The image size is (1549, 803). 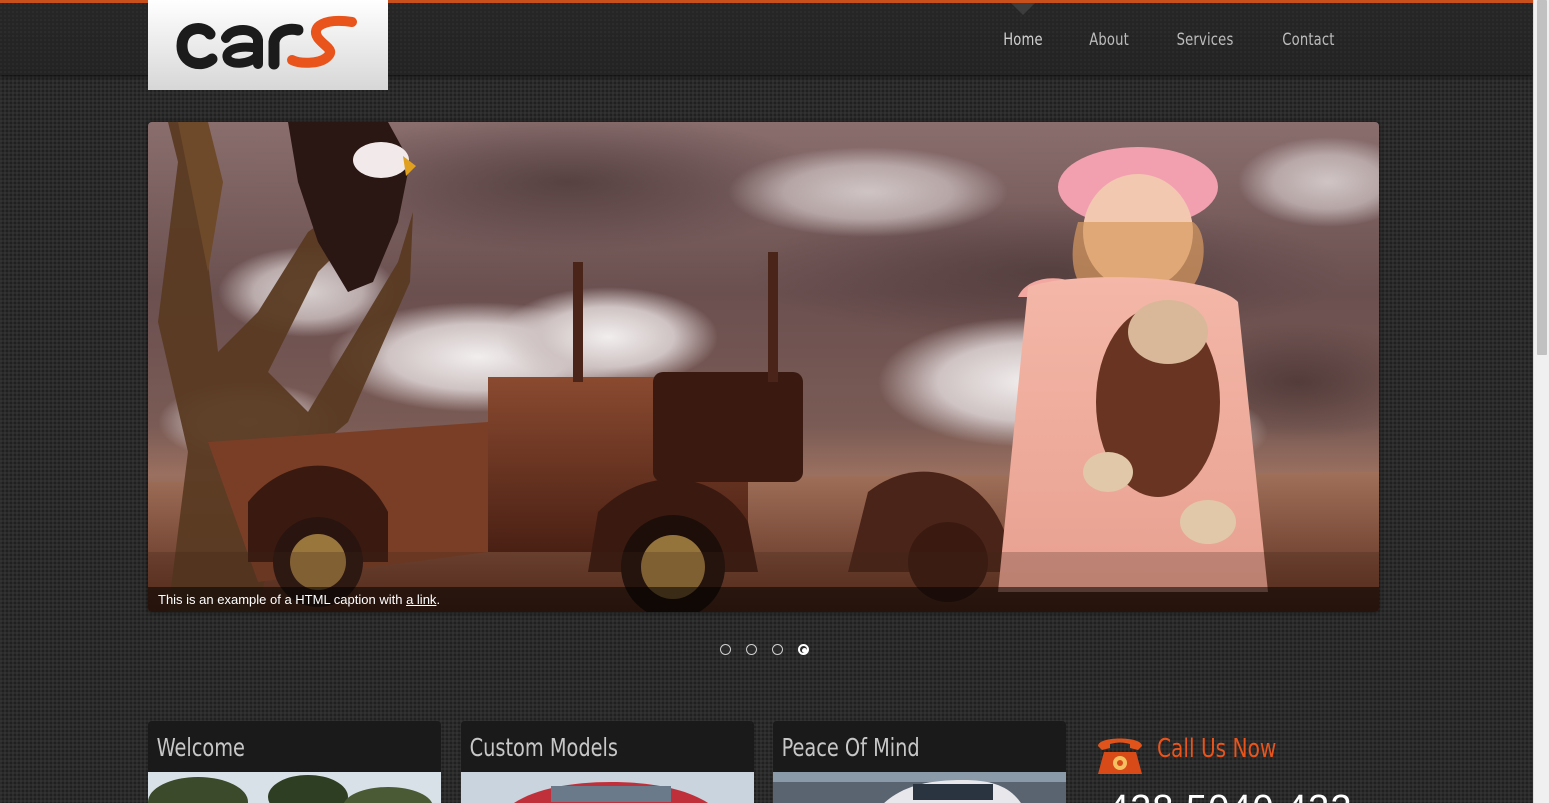 I want to click on custom-models-image, so click(x=607, y=787).